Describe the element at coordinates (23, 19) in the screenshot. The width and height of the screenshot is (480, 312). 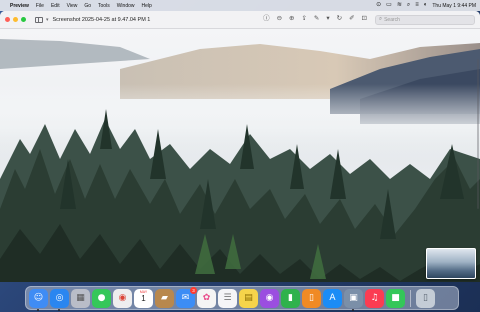
I see `zoom-button` at that location.